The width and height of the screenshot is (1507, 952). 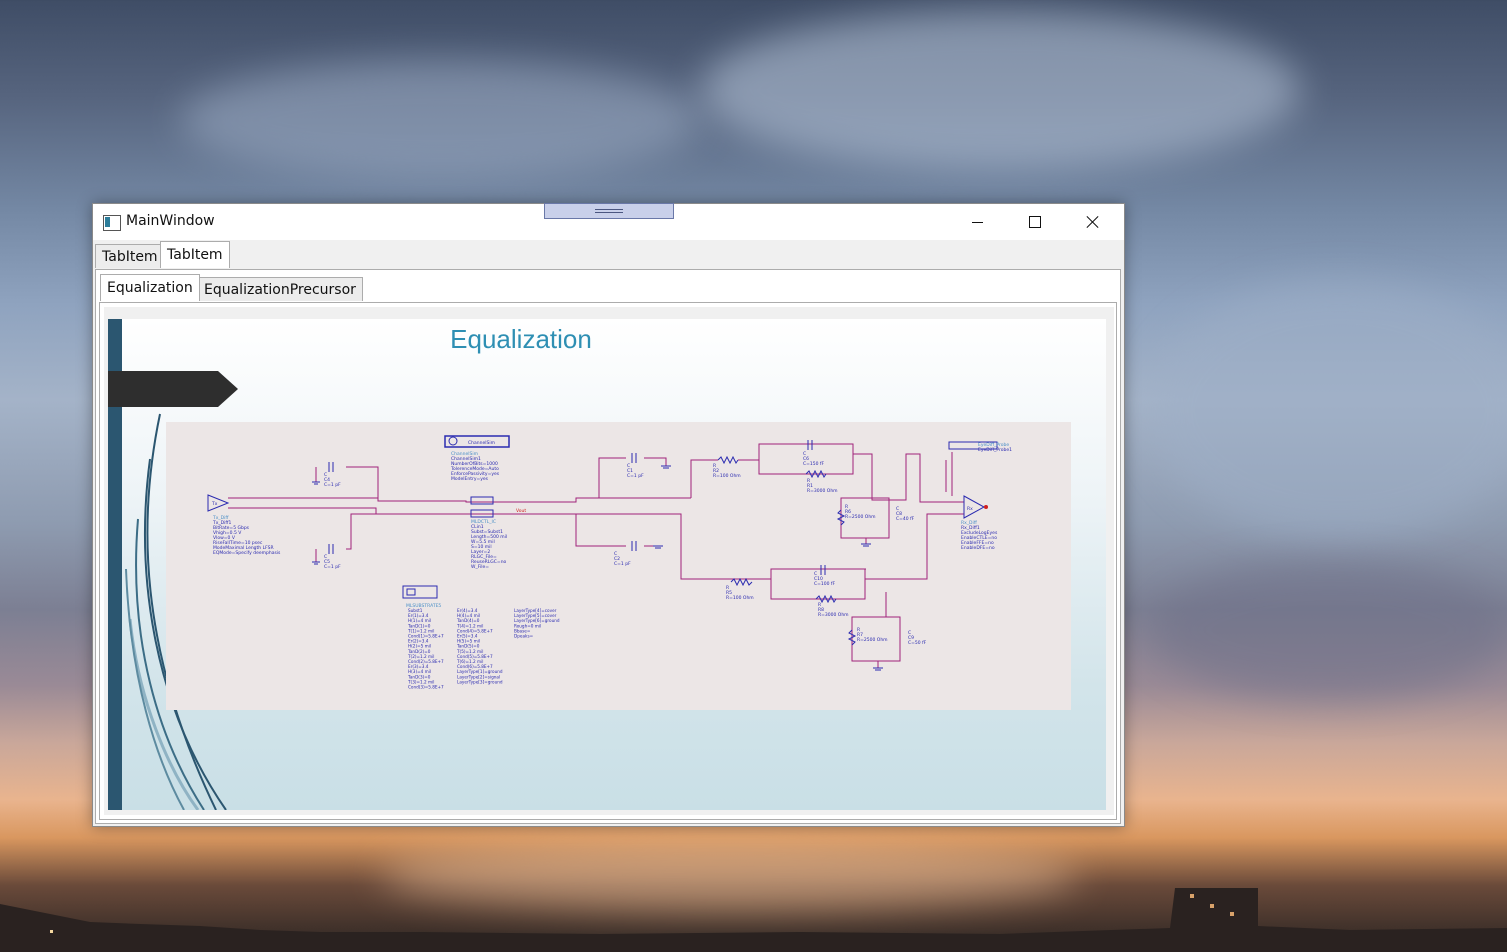 I want to click on app-window-icon, so click(x=112, y=223).